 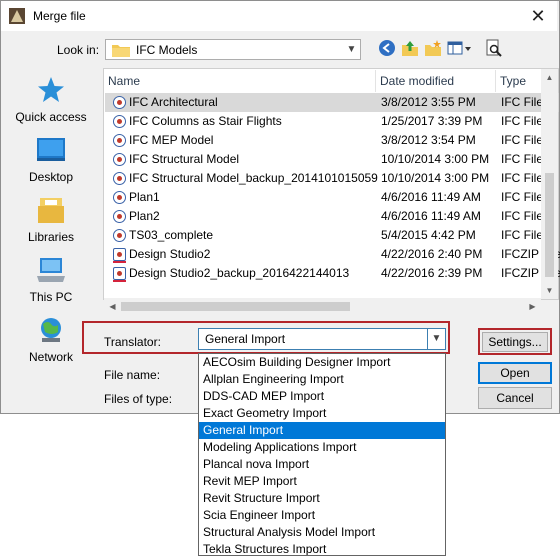 I want to click on file-name: IFC Columns as Stair Flights, so click(x=205, y=121).